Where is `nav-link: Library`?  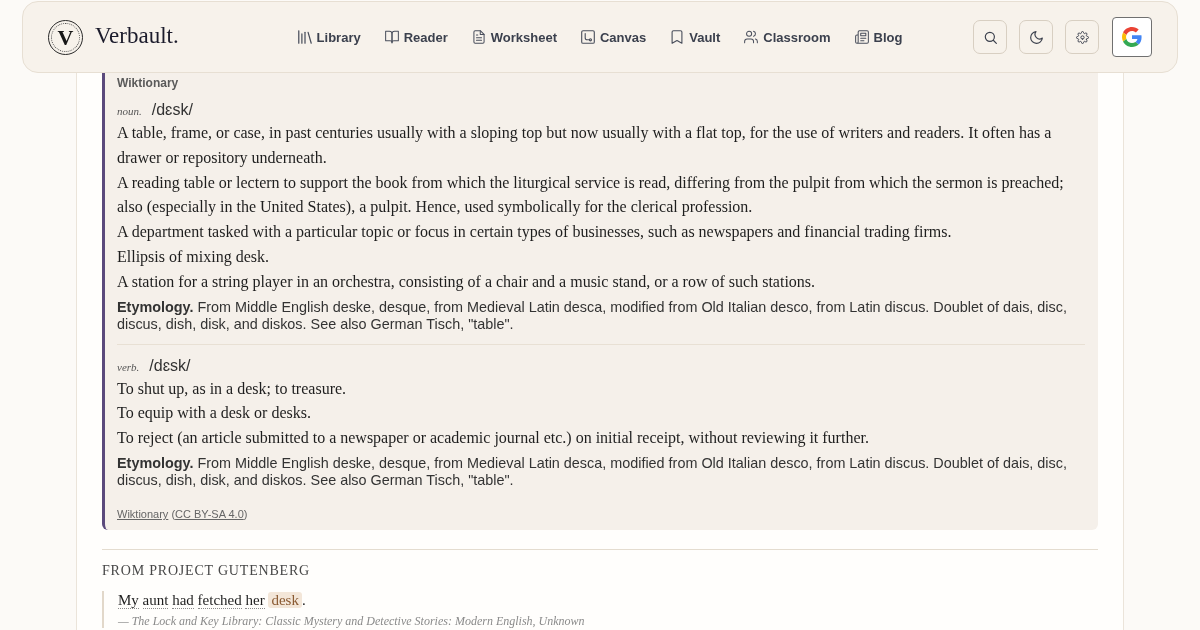
nav-link: Library is located at coordinates (329, 37).